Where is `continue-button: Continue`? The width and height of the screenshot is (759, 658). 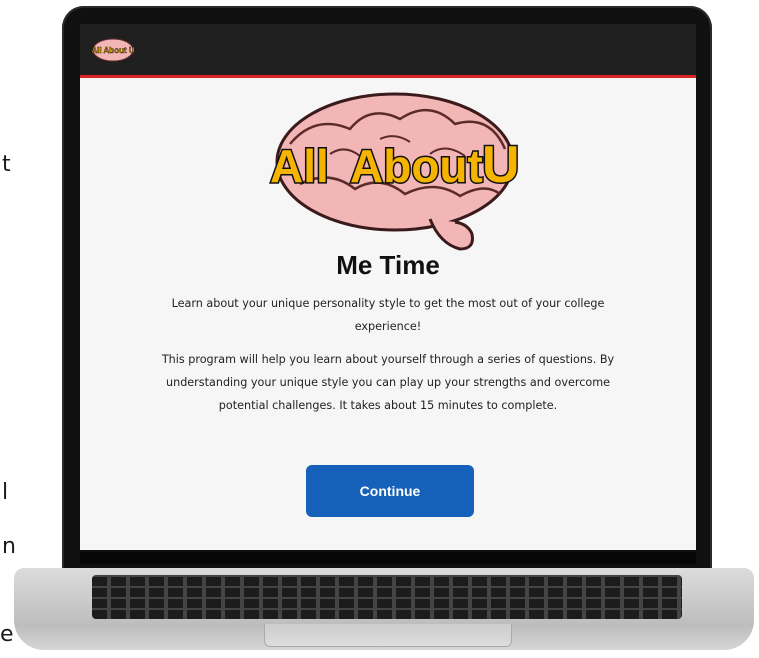 continue-button: Continue is located at coordinates (390, 491).